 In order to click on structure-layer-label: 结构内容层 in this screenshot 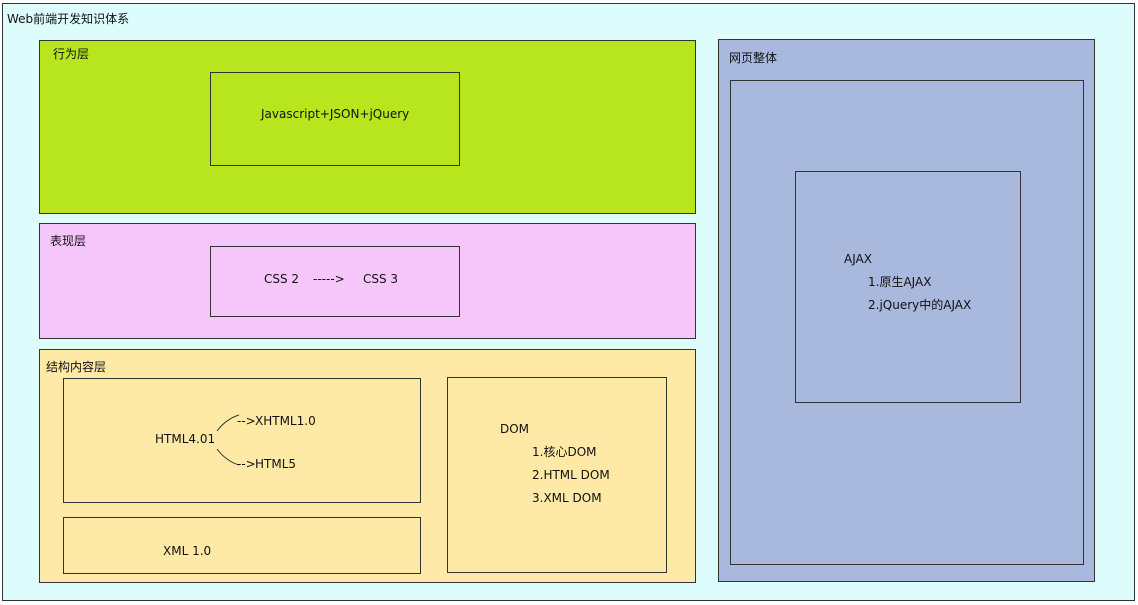, I will do `click(76, 367)`.